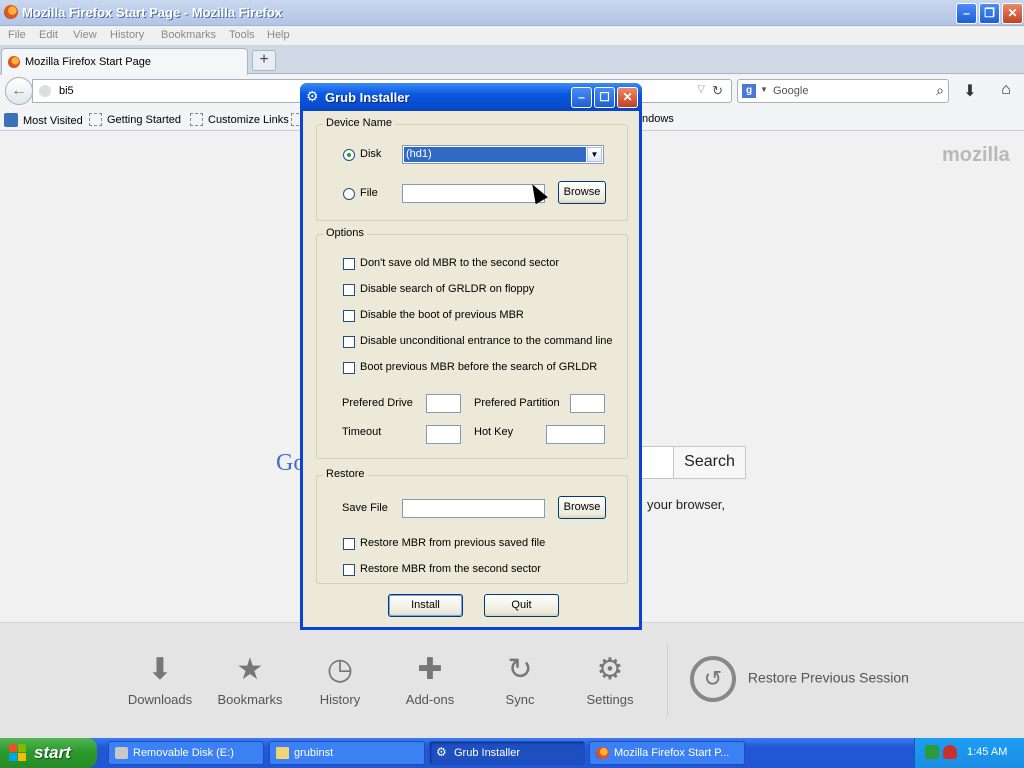 The image size is (1024, 768). I want to click on restore-button: ❐, so click(989, 13).